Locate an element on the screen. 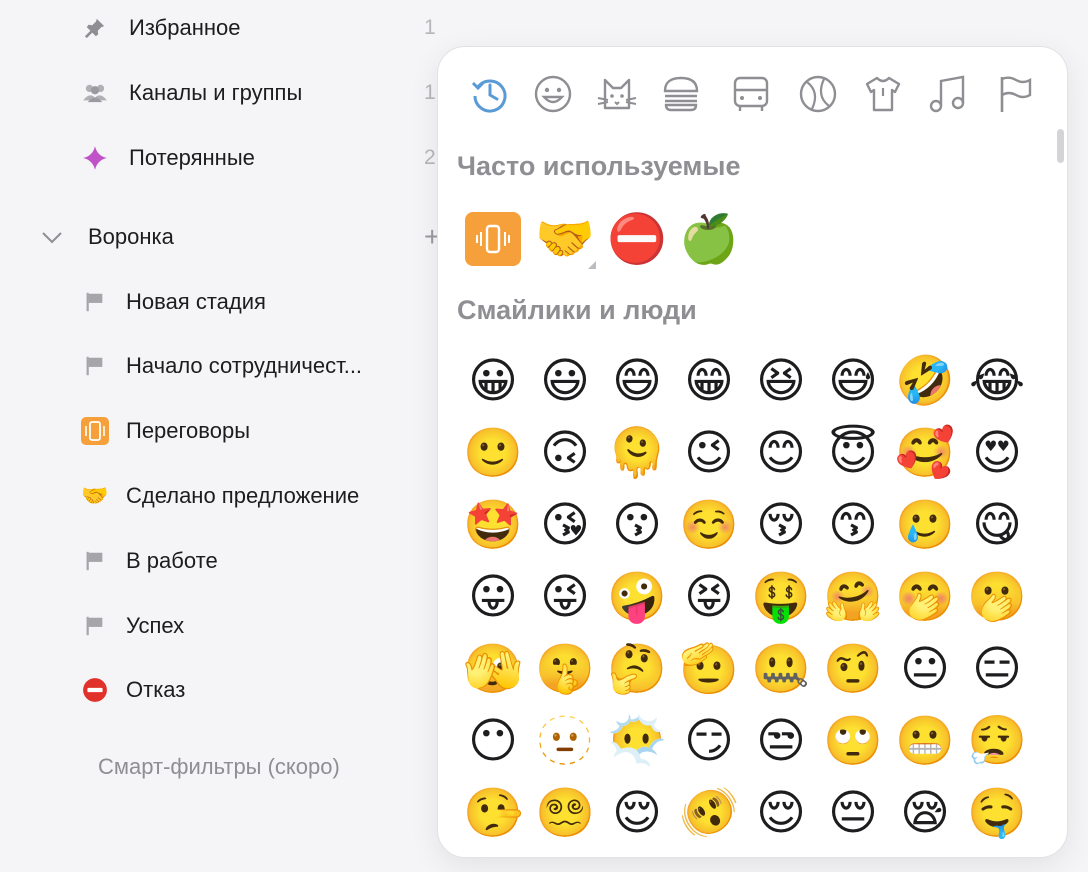 The image size is (1088, 872). sidebar-item-favorites: Избранное 1 is located at coordinates (230, 28).